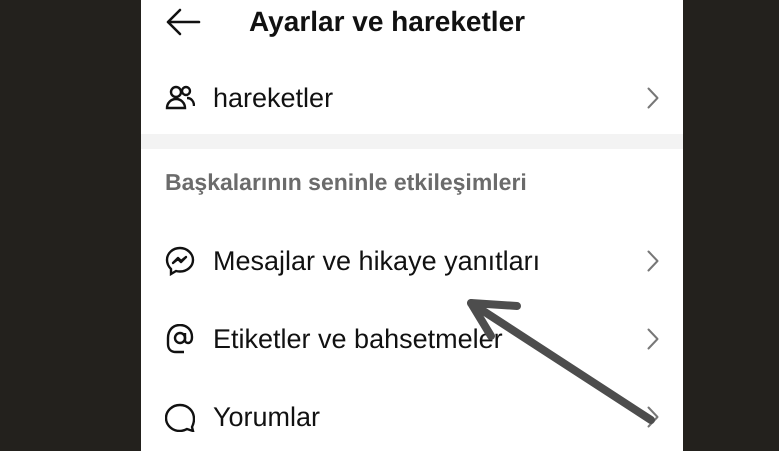 The height and width of the screenshot is (451, 779). I want to click on settings-row: Yorumlar, so click(412, 414).